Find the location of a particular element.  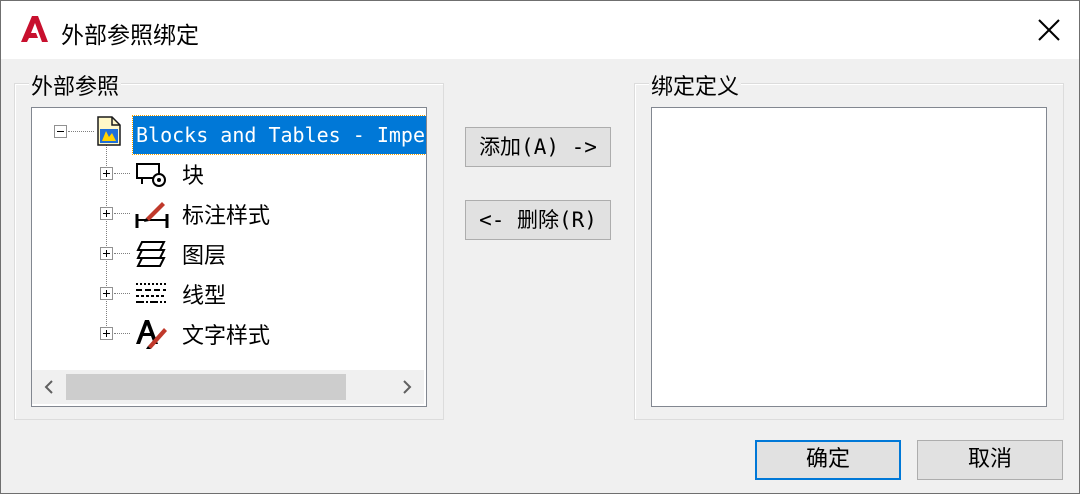

ok-button: 确定 is located at coordinates (828, 460).